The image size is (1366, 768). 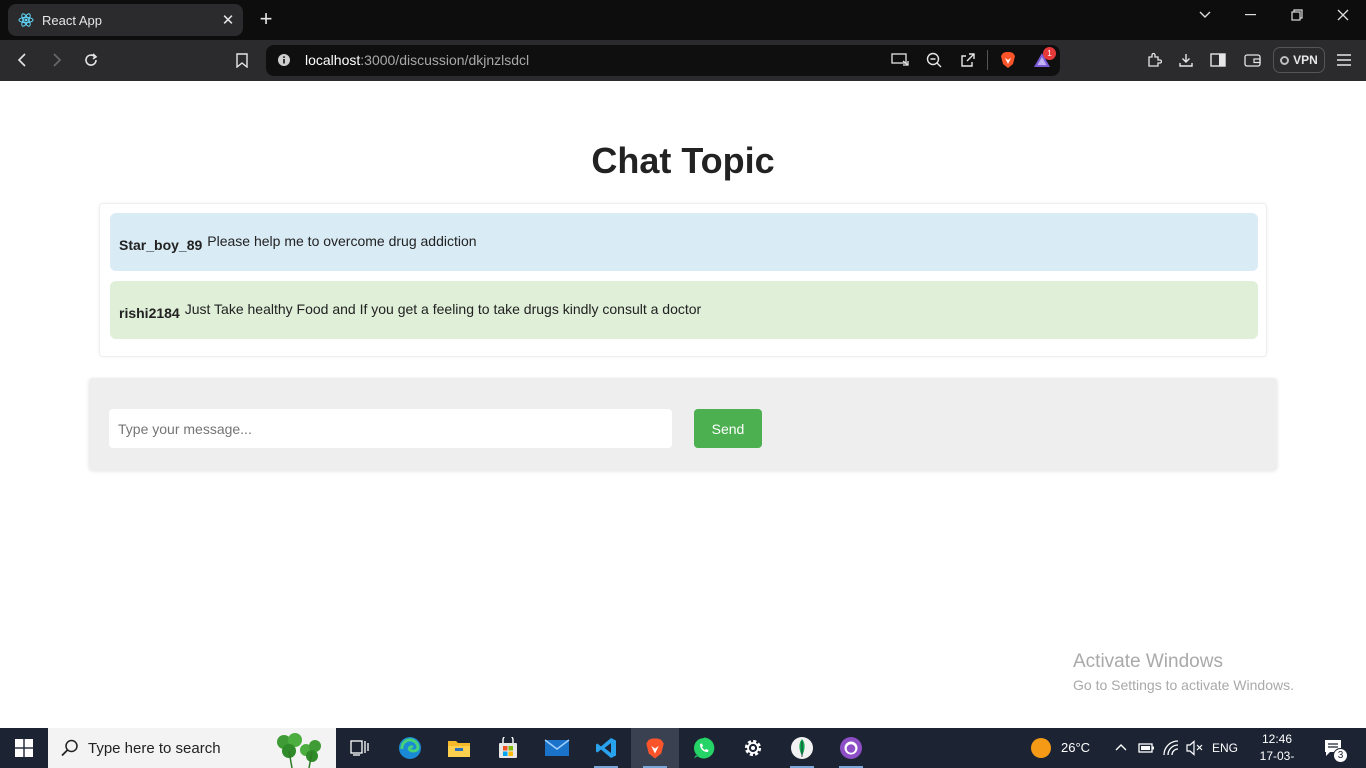 I want to click on sidebar-toggle-icon, so click(x=1218, y=60).